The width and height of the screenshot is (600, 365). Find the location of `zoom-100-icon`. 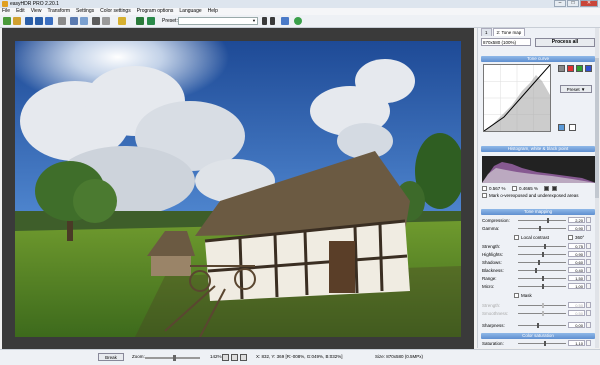

zoom-100-icon is located at coordinates (234, 357).